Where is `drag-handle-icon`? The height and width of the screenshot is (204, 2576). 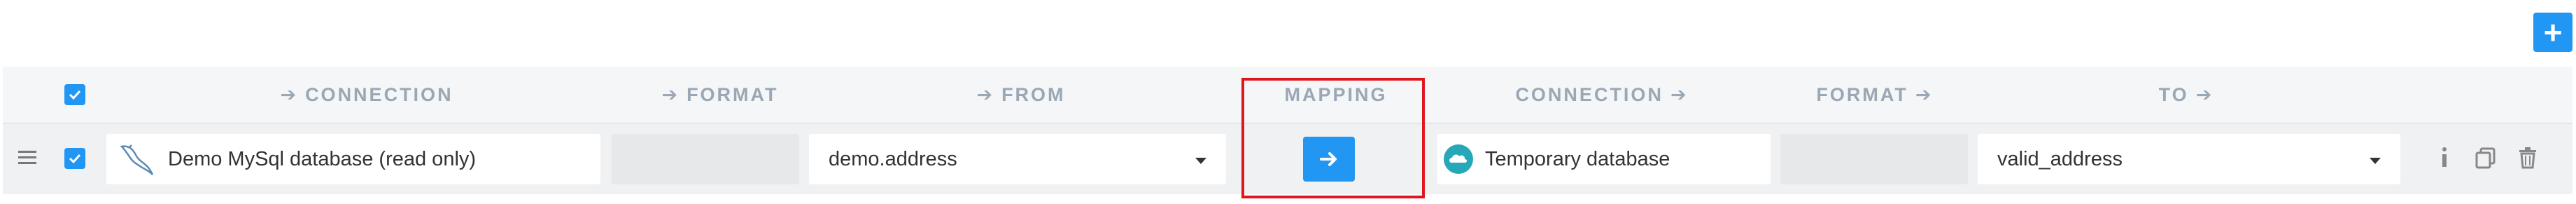 drag-handle-icon is located at coordinates (27, 158).